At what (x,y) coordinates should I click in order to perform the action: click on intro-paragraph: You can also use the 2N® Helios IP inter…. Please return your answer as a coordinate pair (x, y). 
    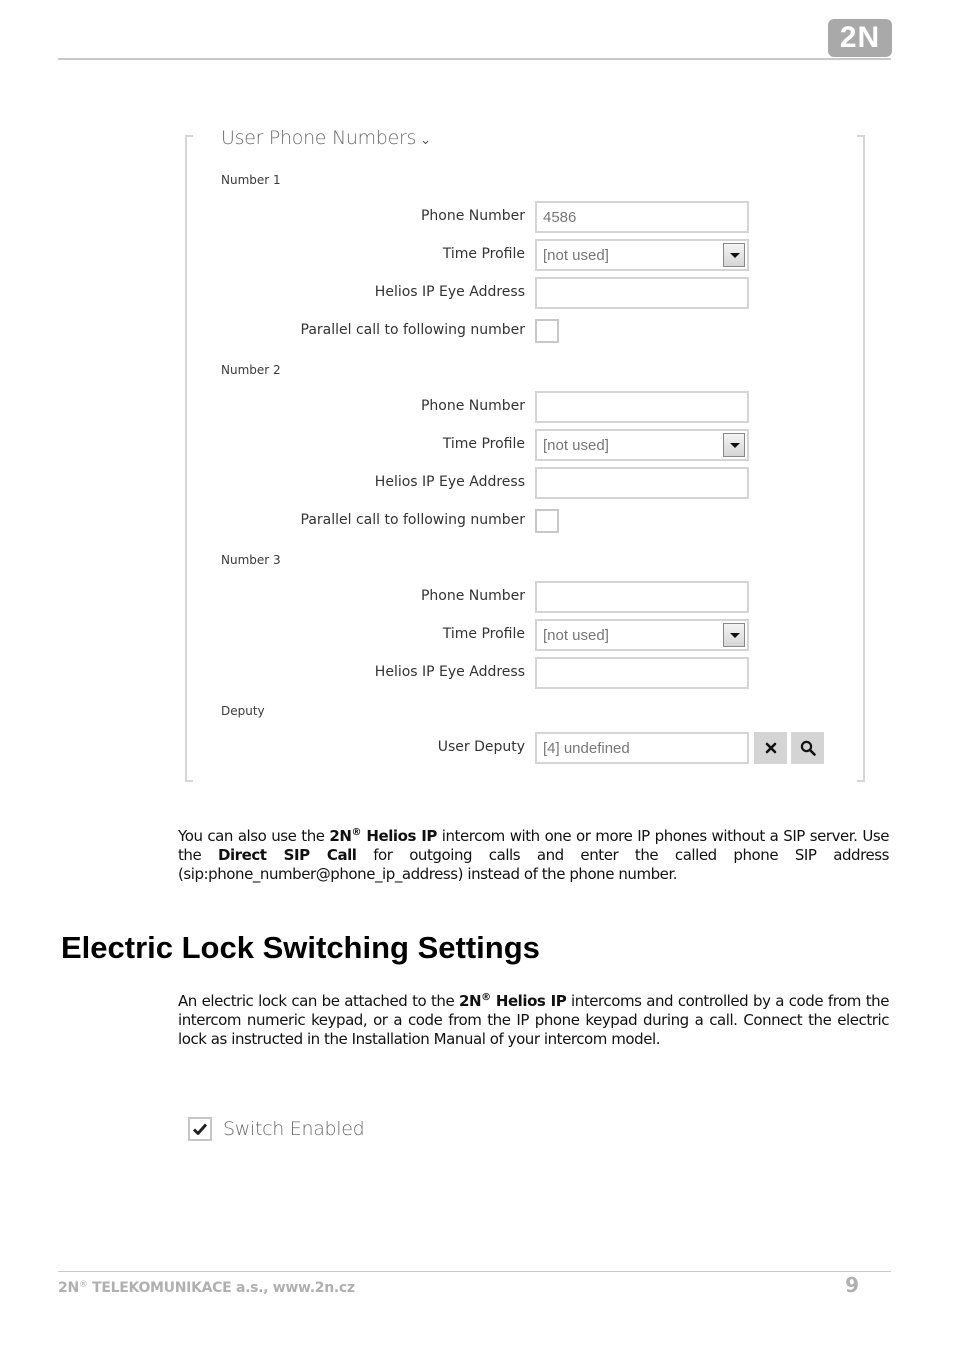
    Looking at the image, I should click on (533, 855).